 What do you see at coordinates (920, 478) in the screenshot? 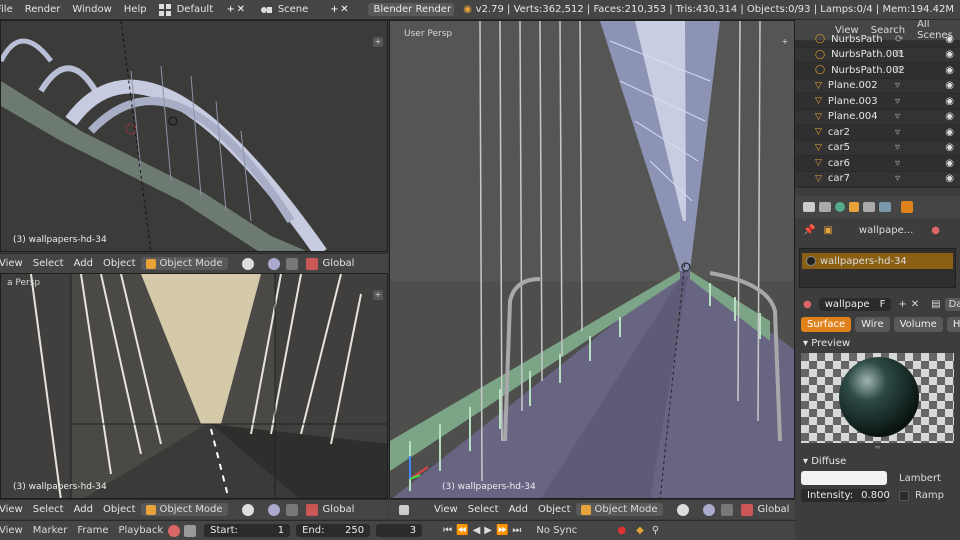
I see `diffuse-shader-select: Lambert` at bounding box center [920, 478].